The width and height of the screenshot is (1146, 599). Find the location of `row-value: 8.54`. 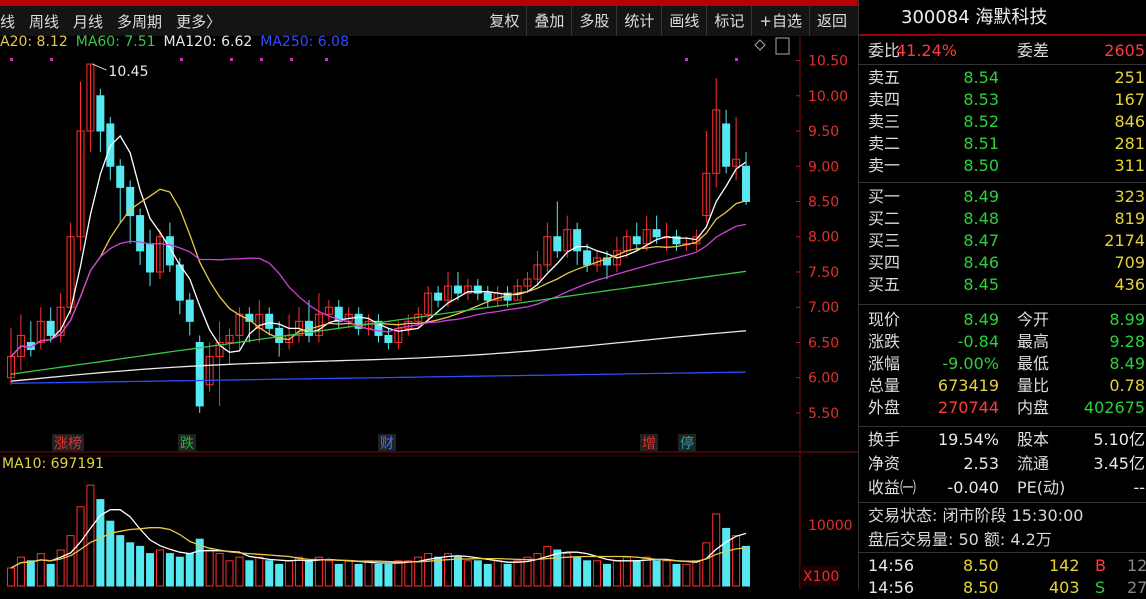

row-value: 8.54 is located at coordinates (981, 77).